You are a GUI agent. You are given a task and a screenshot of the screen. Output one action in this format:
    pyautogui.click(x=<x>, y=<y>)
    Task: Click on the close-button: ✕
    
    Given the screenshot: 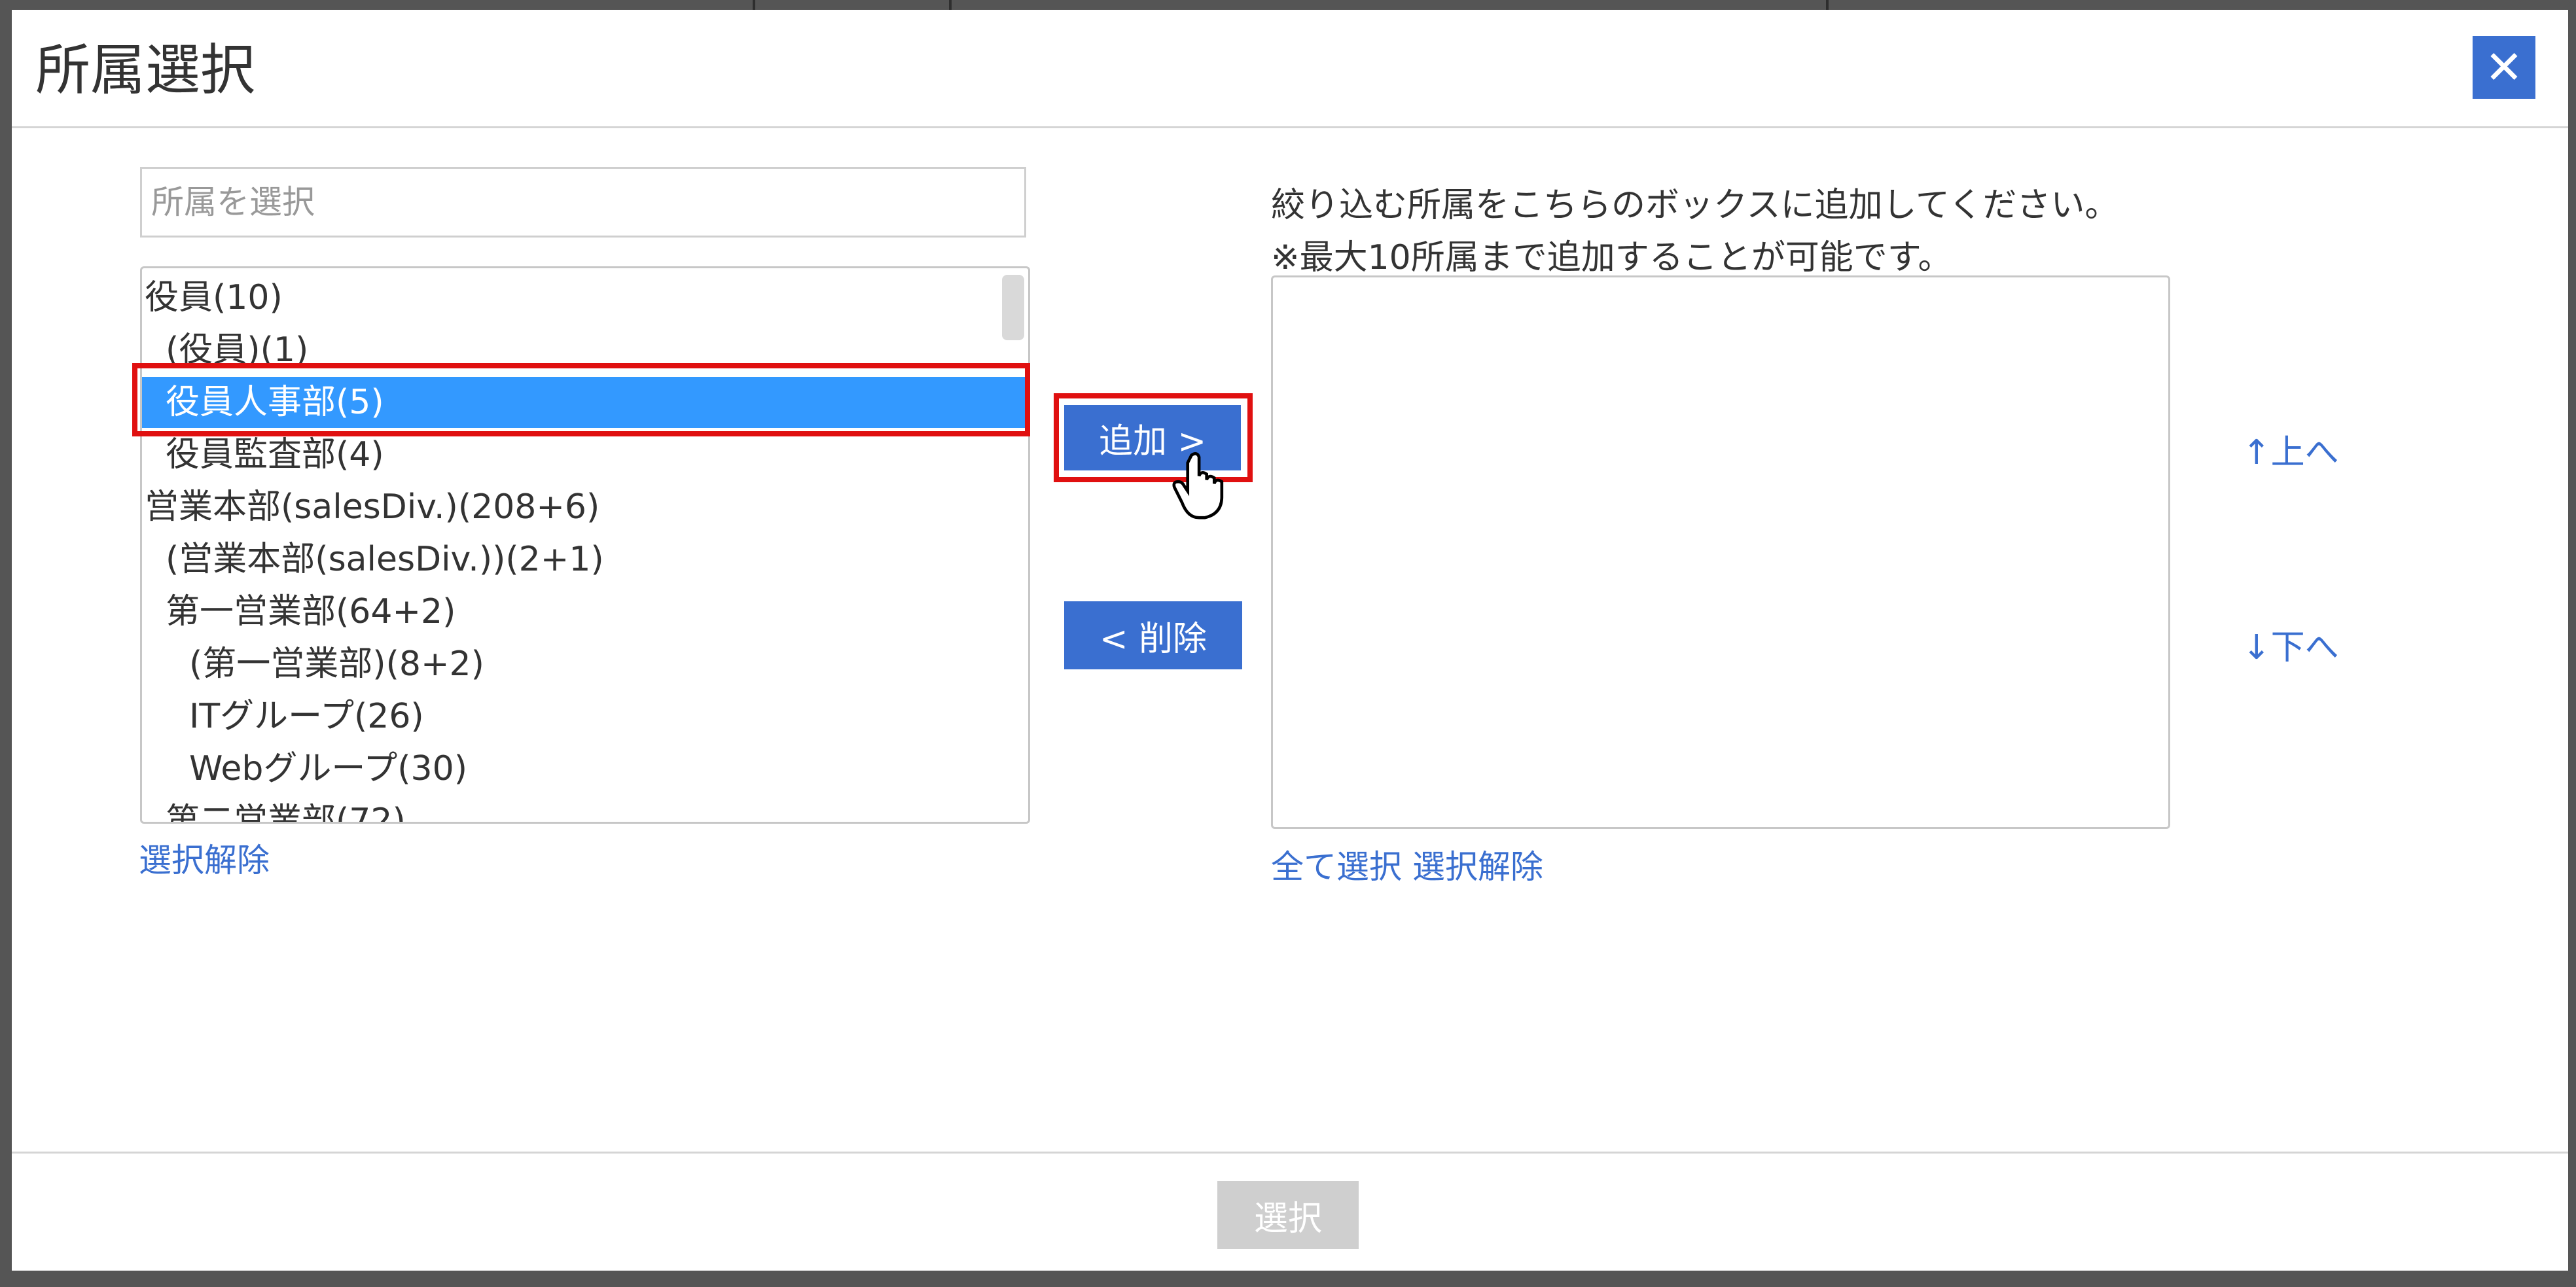 What is the action you would take?
    pyautogui.click(x=2504, y=67)
    